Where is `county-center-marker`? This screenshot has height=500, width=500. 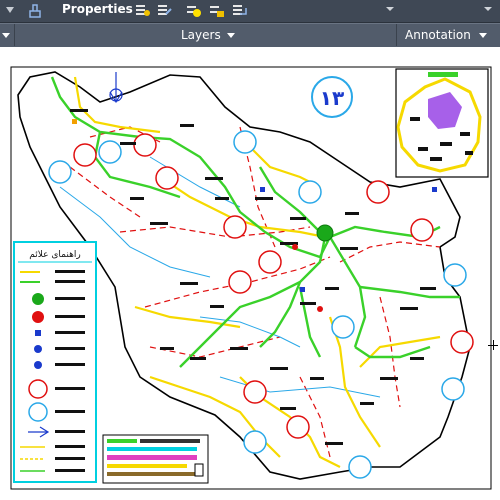
county-center-marker is located at coordinates (325, 233).